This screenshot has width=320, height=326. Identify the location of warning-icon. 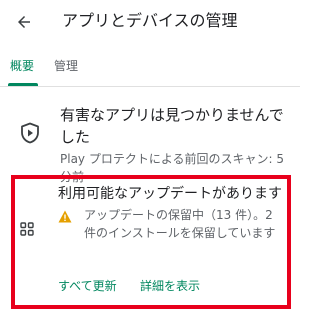
(65, 216).